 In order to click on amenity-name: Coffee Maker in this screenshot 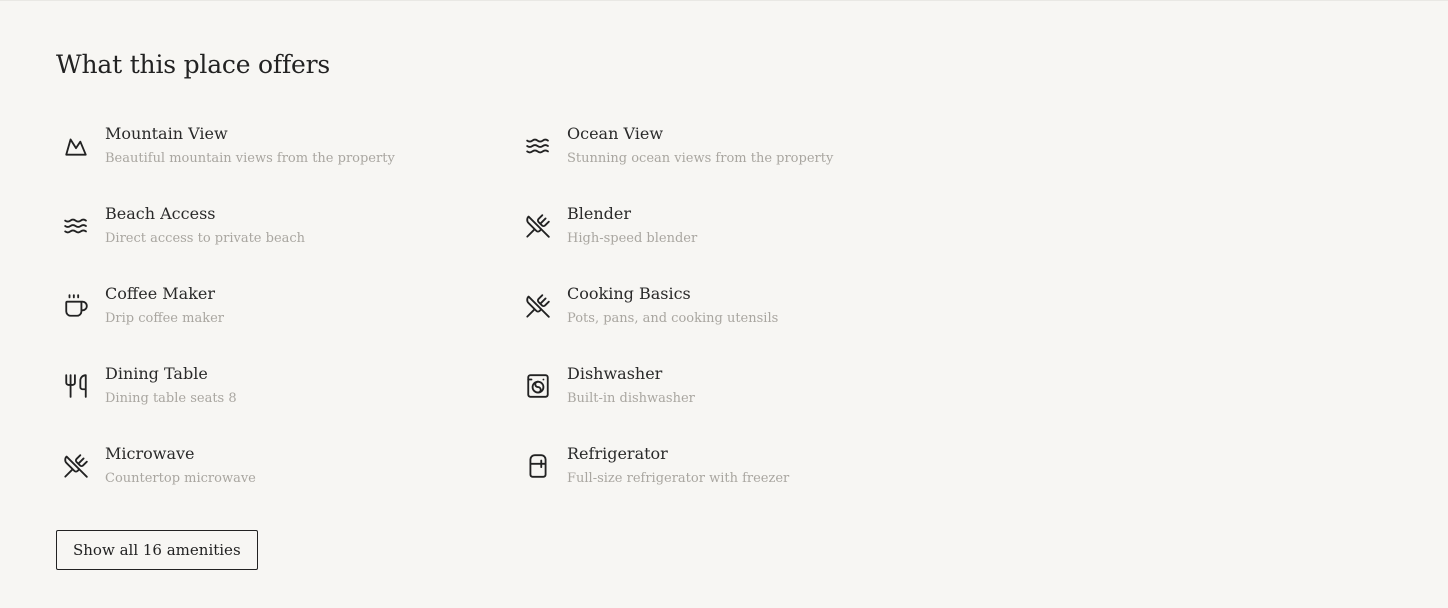, I will do `click(160, 293)`.